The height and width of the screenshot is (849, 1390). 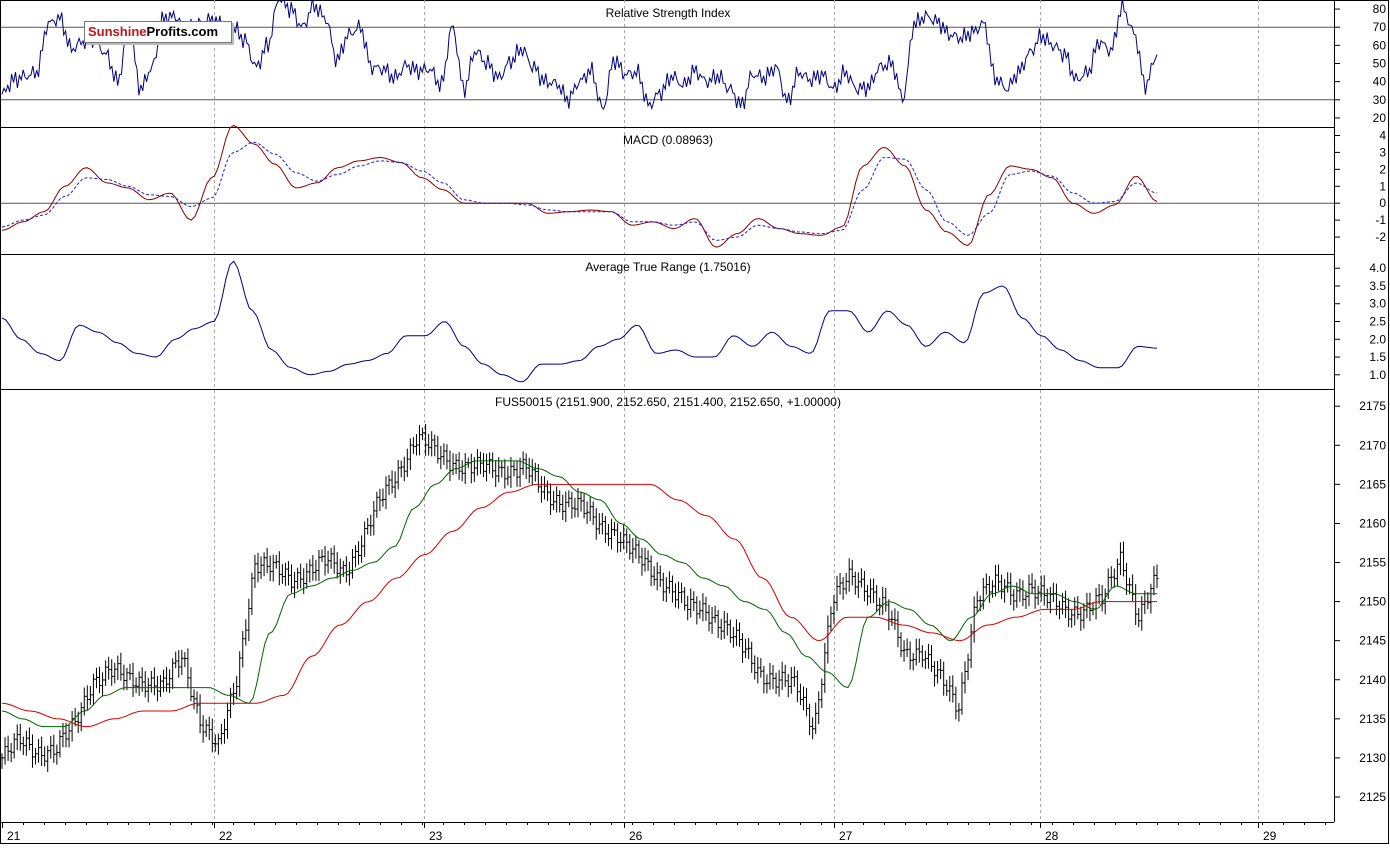 What do you see at coordinates (1377, 375) in the screenshot?
I see `y-tick-label: 1.0` at bounding box center [1377, 375].